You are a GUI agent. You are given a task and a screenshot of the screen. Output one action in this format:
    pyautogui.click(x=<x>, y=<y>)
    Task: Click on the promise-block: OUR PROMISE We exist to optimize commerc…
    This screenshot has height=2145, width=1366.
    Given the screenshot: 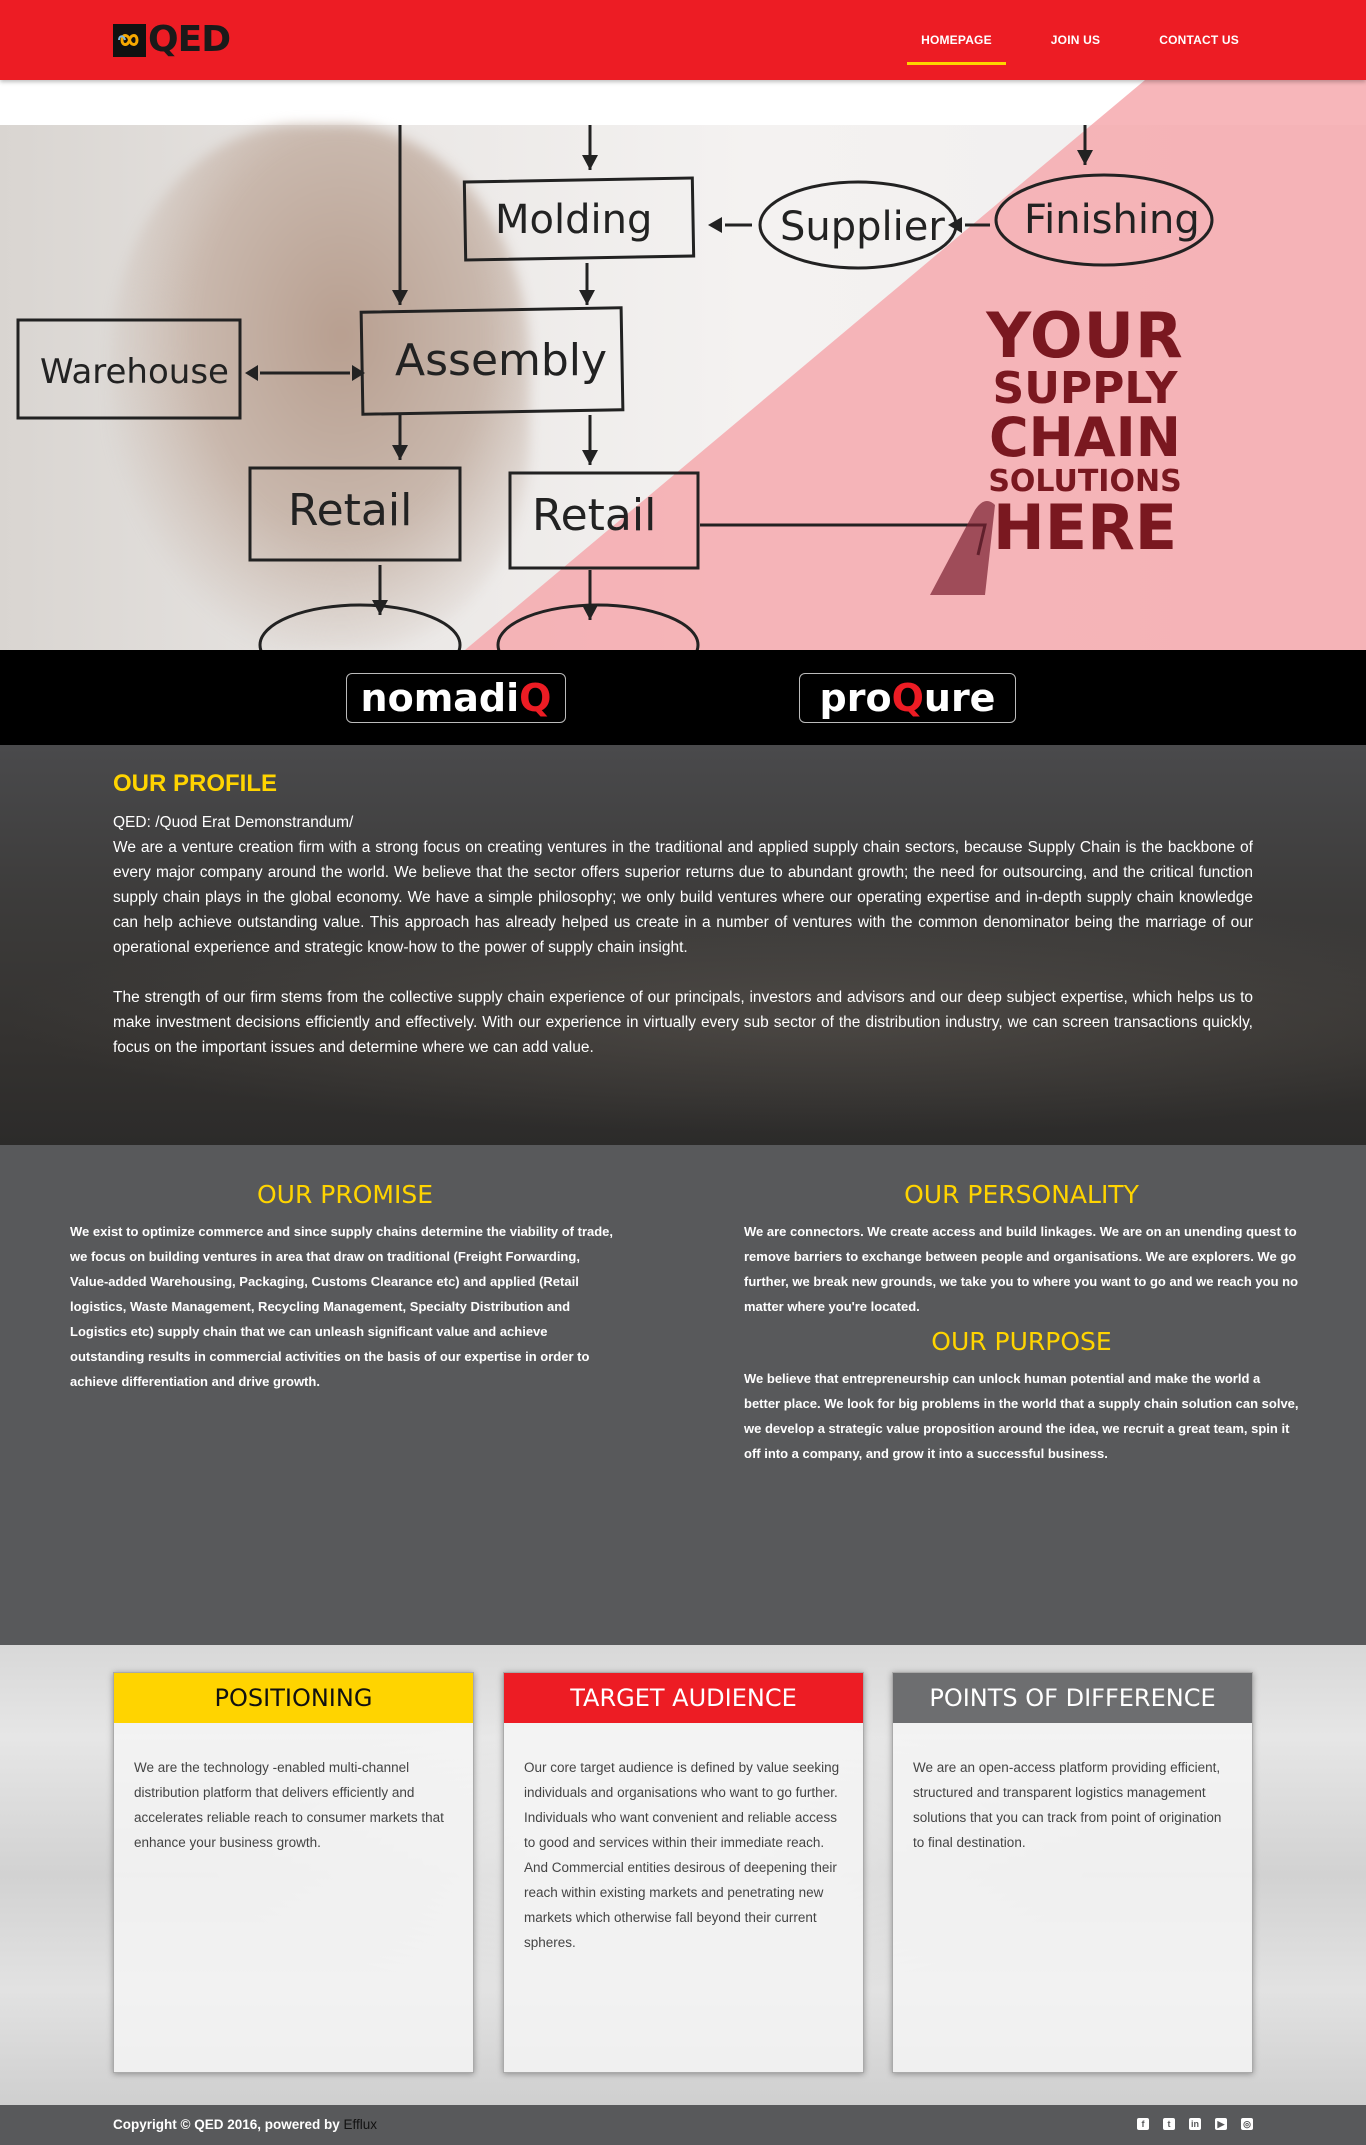 What is the action you would take?
    pyautogui.click(x=345, y=1287)
    